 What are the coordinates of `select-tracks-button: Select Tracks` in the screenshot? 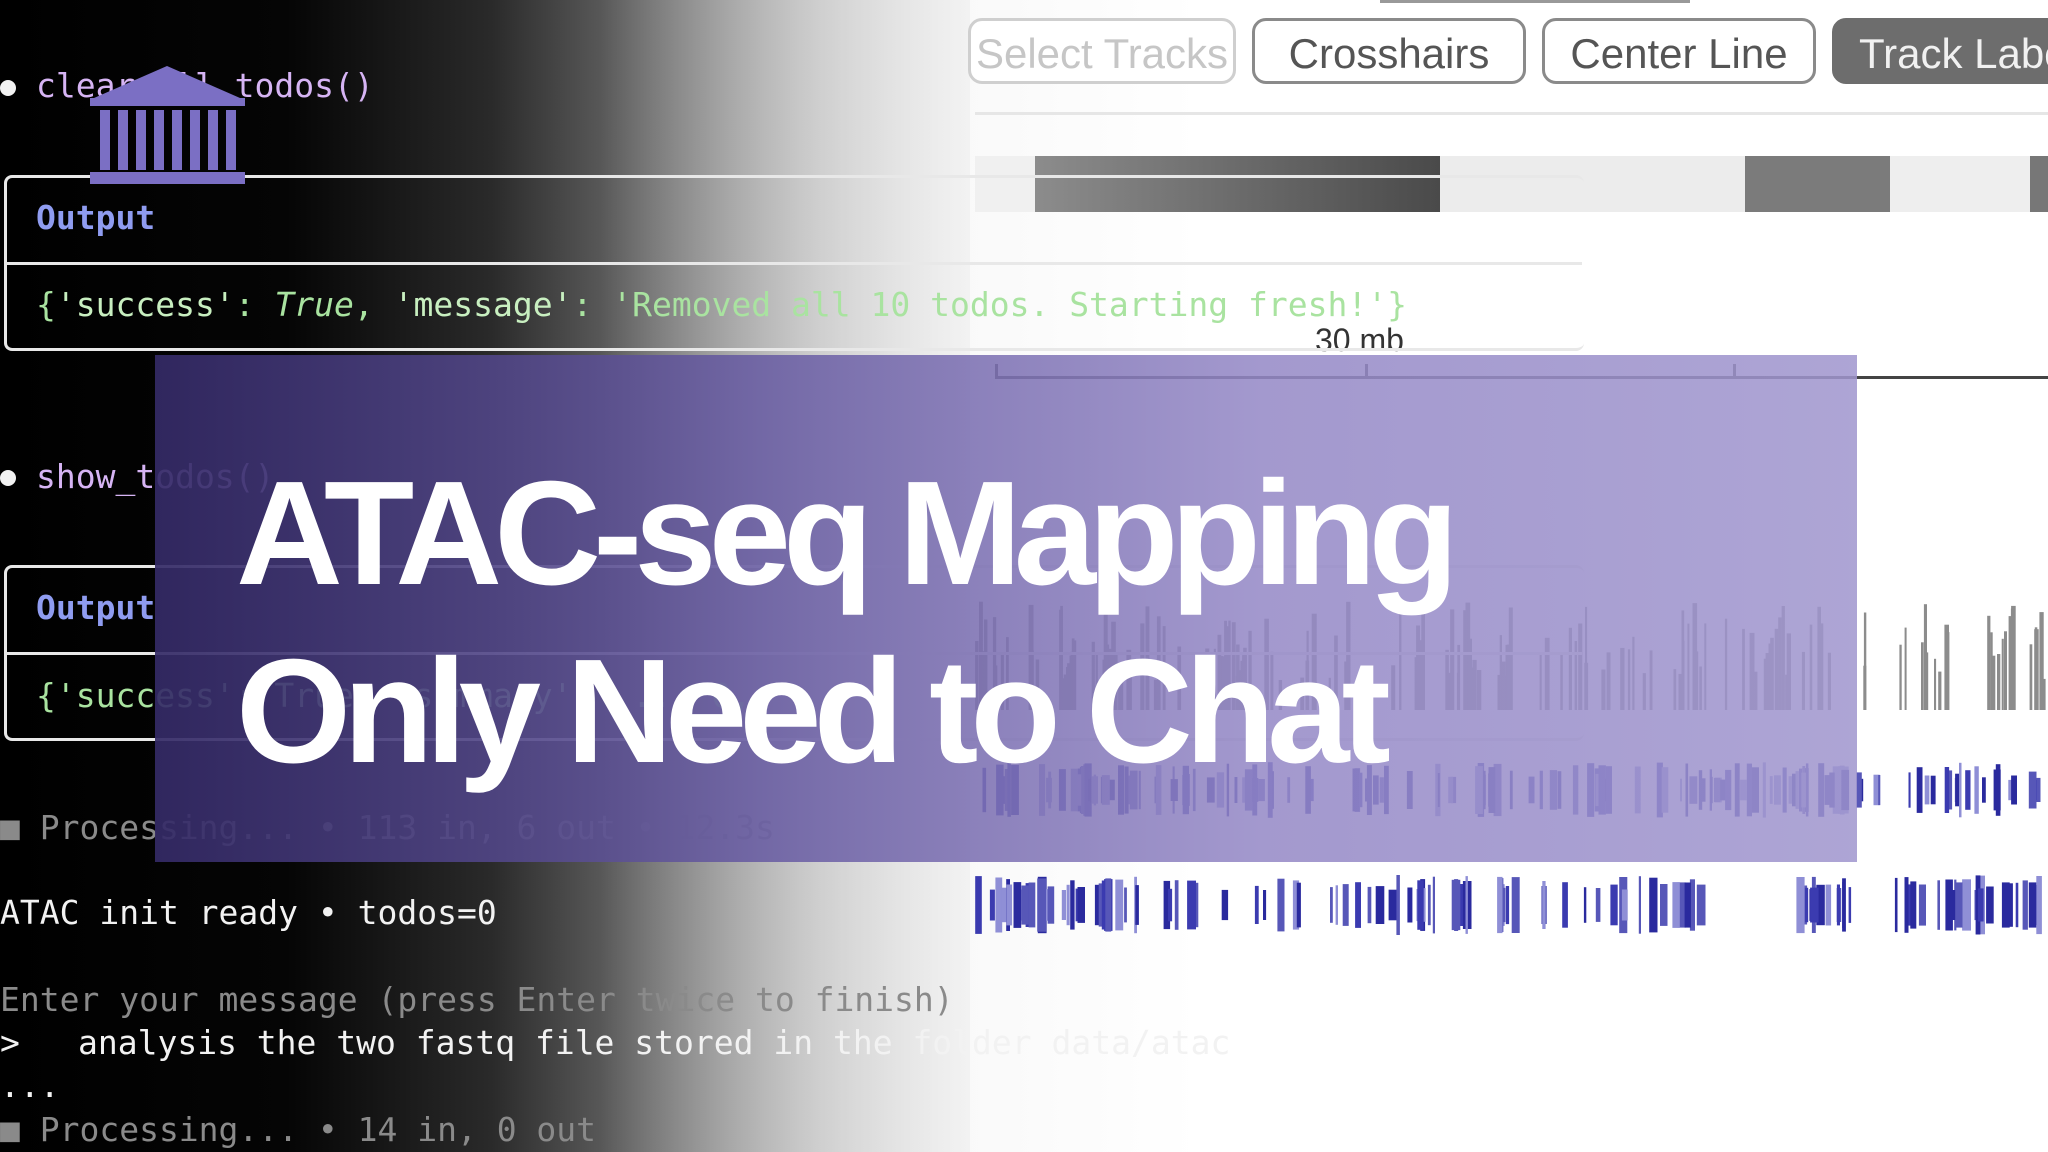 It's located at (1102, 51).